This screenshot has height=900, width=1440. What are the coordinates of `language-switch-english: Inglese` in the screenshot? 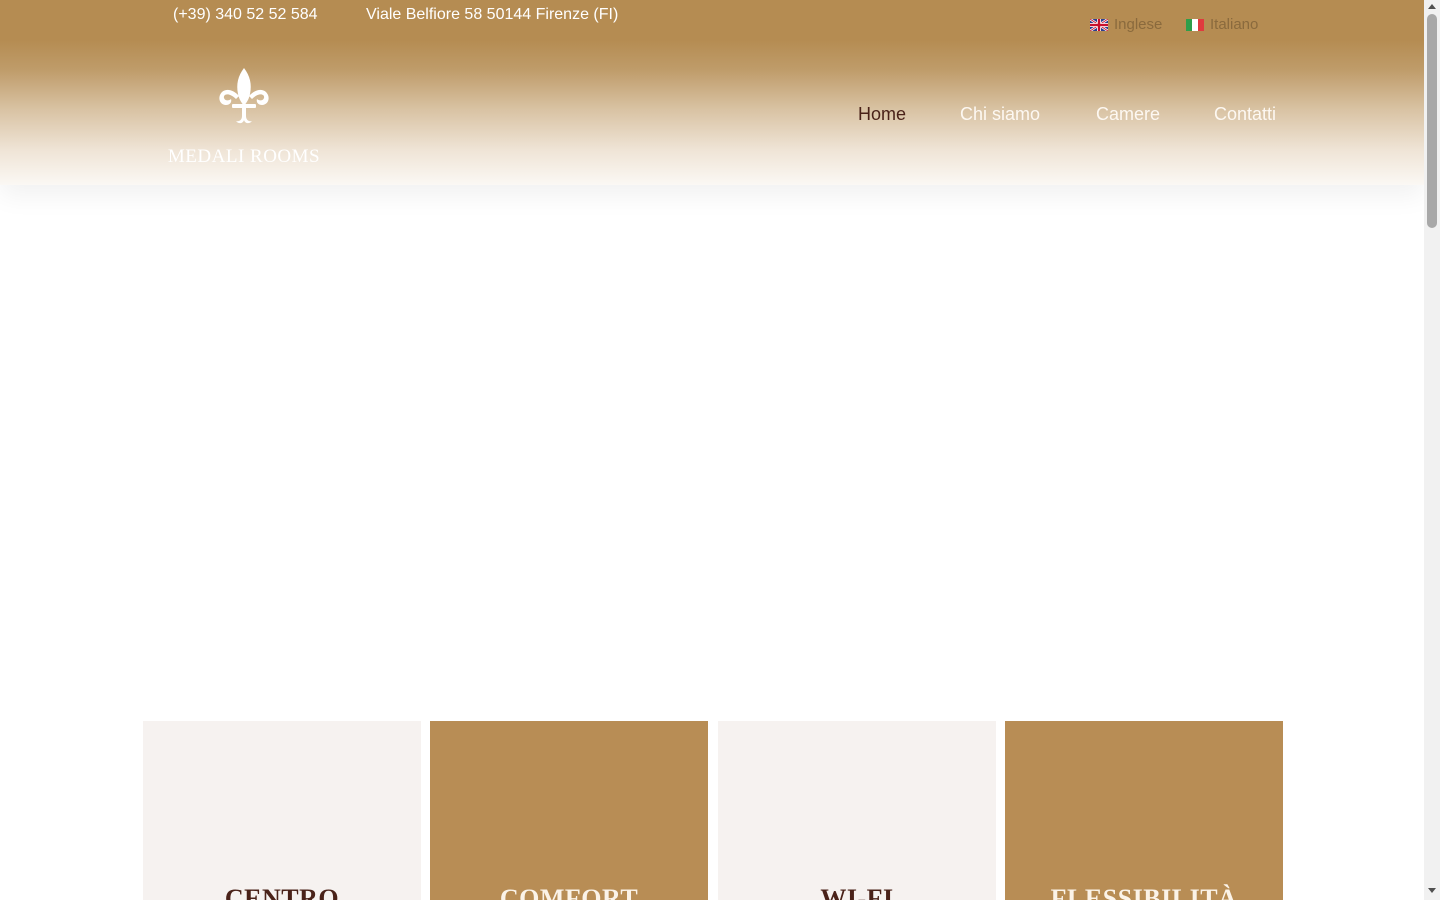 It's located at (1126, 24).